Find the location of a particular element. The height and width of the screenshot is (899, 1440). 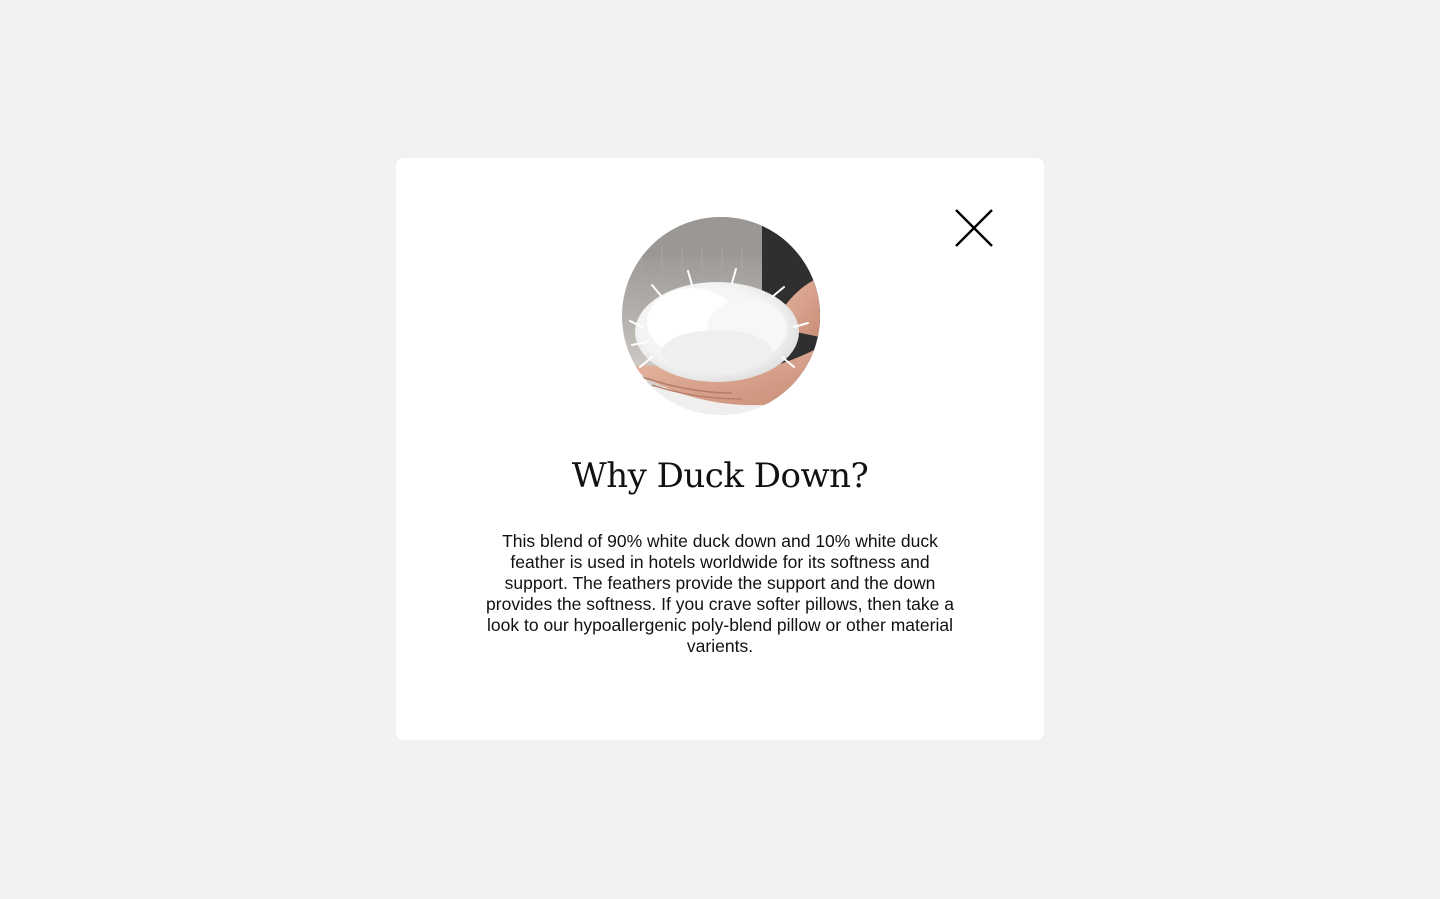

close-button is located at coordinates (974, 228).